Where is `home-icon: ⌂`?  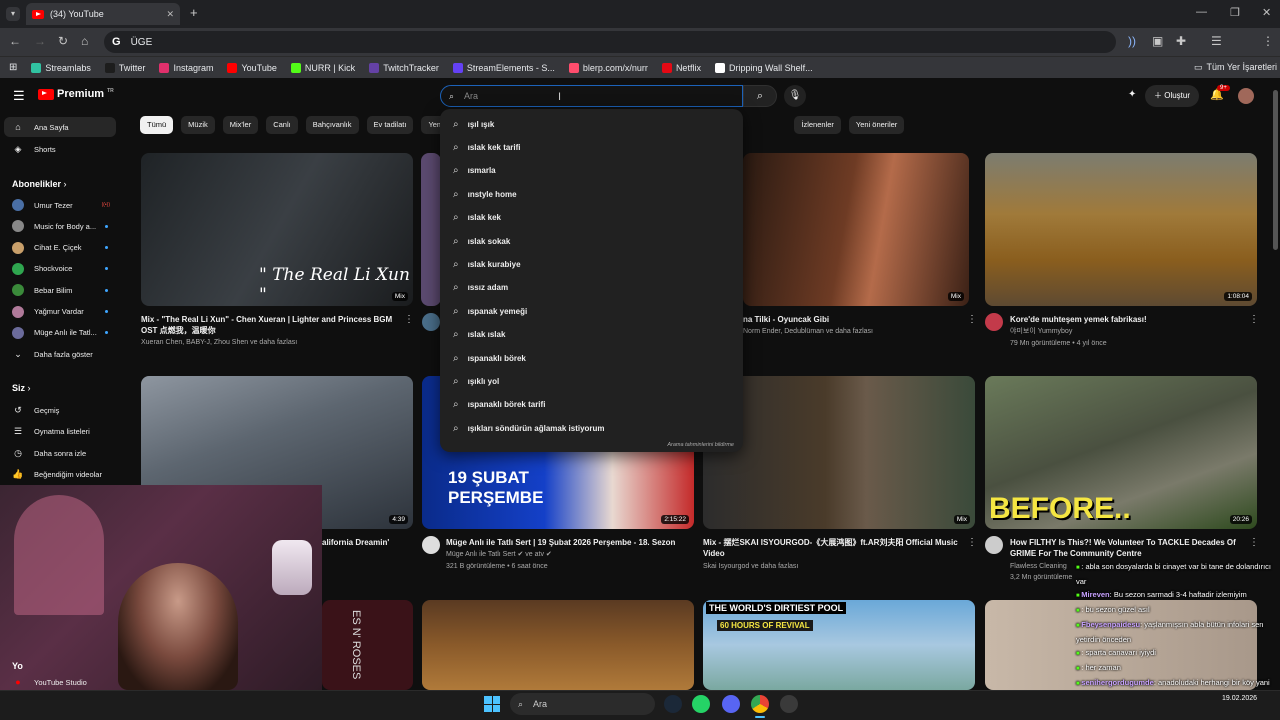 home-icon: ⌂ is located at coordinates (84, 41).